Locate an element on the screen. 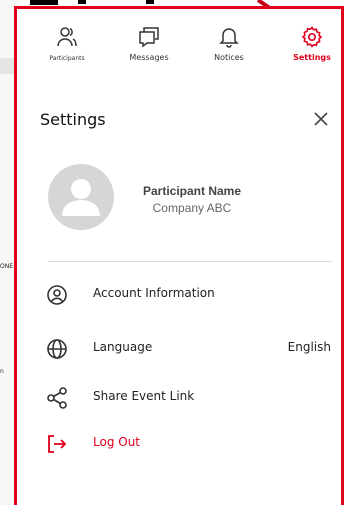  background-text-fragment: ONE is located at coordinates (7, 266).